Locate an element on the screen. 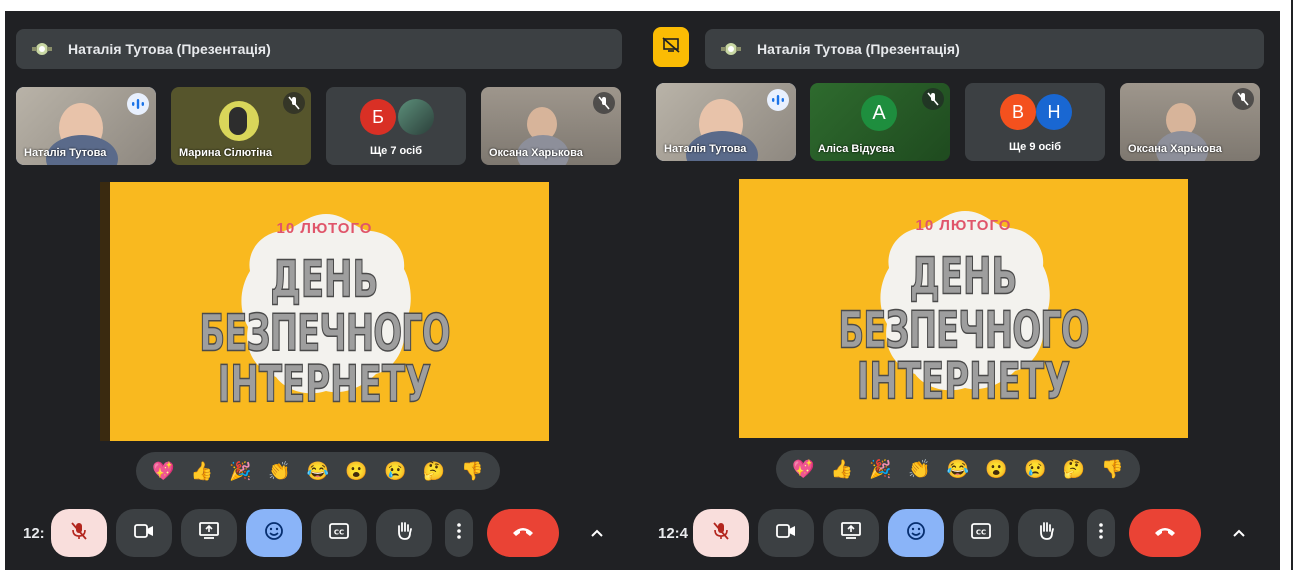 The width and height of the screenshot is (1298, 570). hide-presentation-icon is located at coordinates (671, 47).